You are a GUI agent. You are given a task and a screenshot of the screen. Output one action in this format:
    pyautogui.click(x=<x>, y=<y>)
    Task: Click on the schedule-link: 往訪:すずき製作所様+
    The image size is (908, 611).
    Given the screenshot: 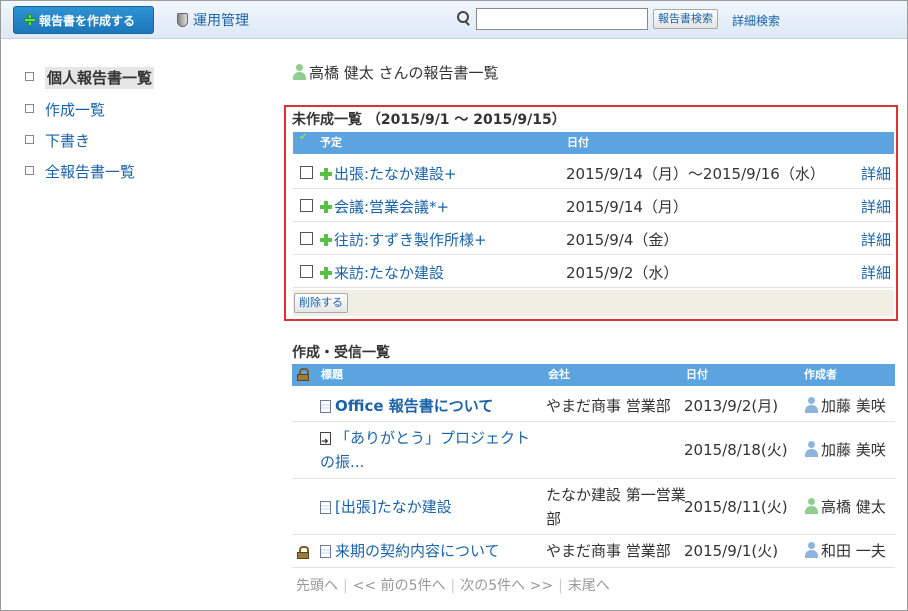 What is the action you would take?
    pyautogui.click(x=403, y=239)
    